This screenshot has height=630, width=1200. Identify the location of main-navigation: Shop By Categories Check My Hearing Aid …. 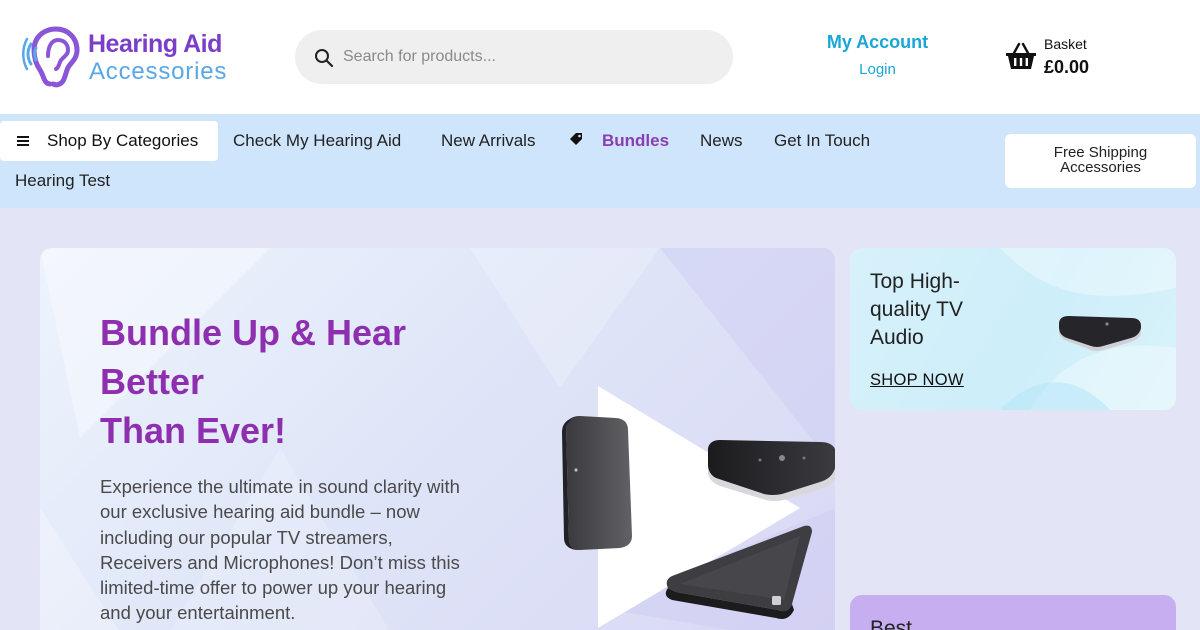
(600, 161).